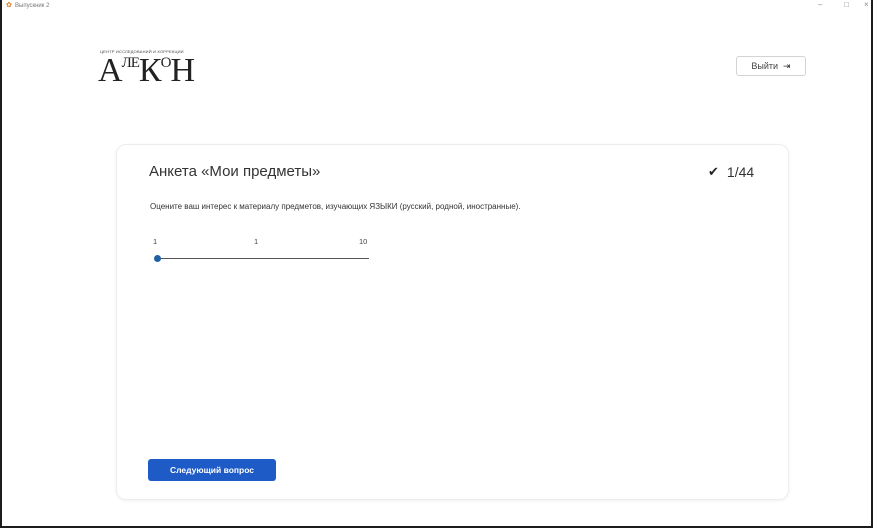 The image size is (873, 528). What do you see at coordinates (787, 65) in the screenshot?
I see `logout-icon: ⇥` at bounding box center [787, 65].